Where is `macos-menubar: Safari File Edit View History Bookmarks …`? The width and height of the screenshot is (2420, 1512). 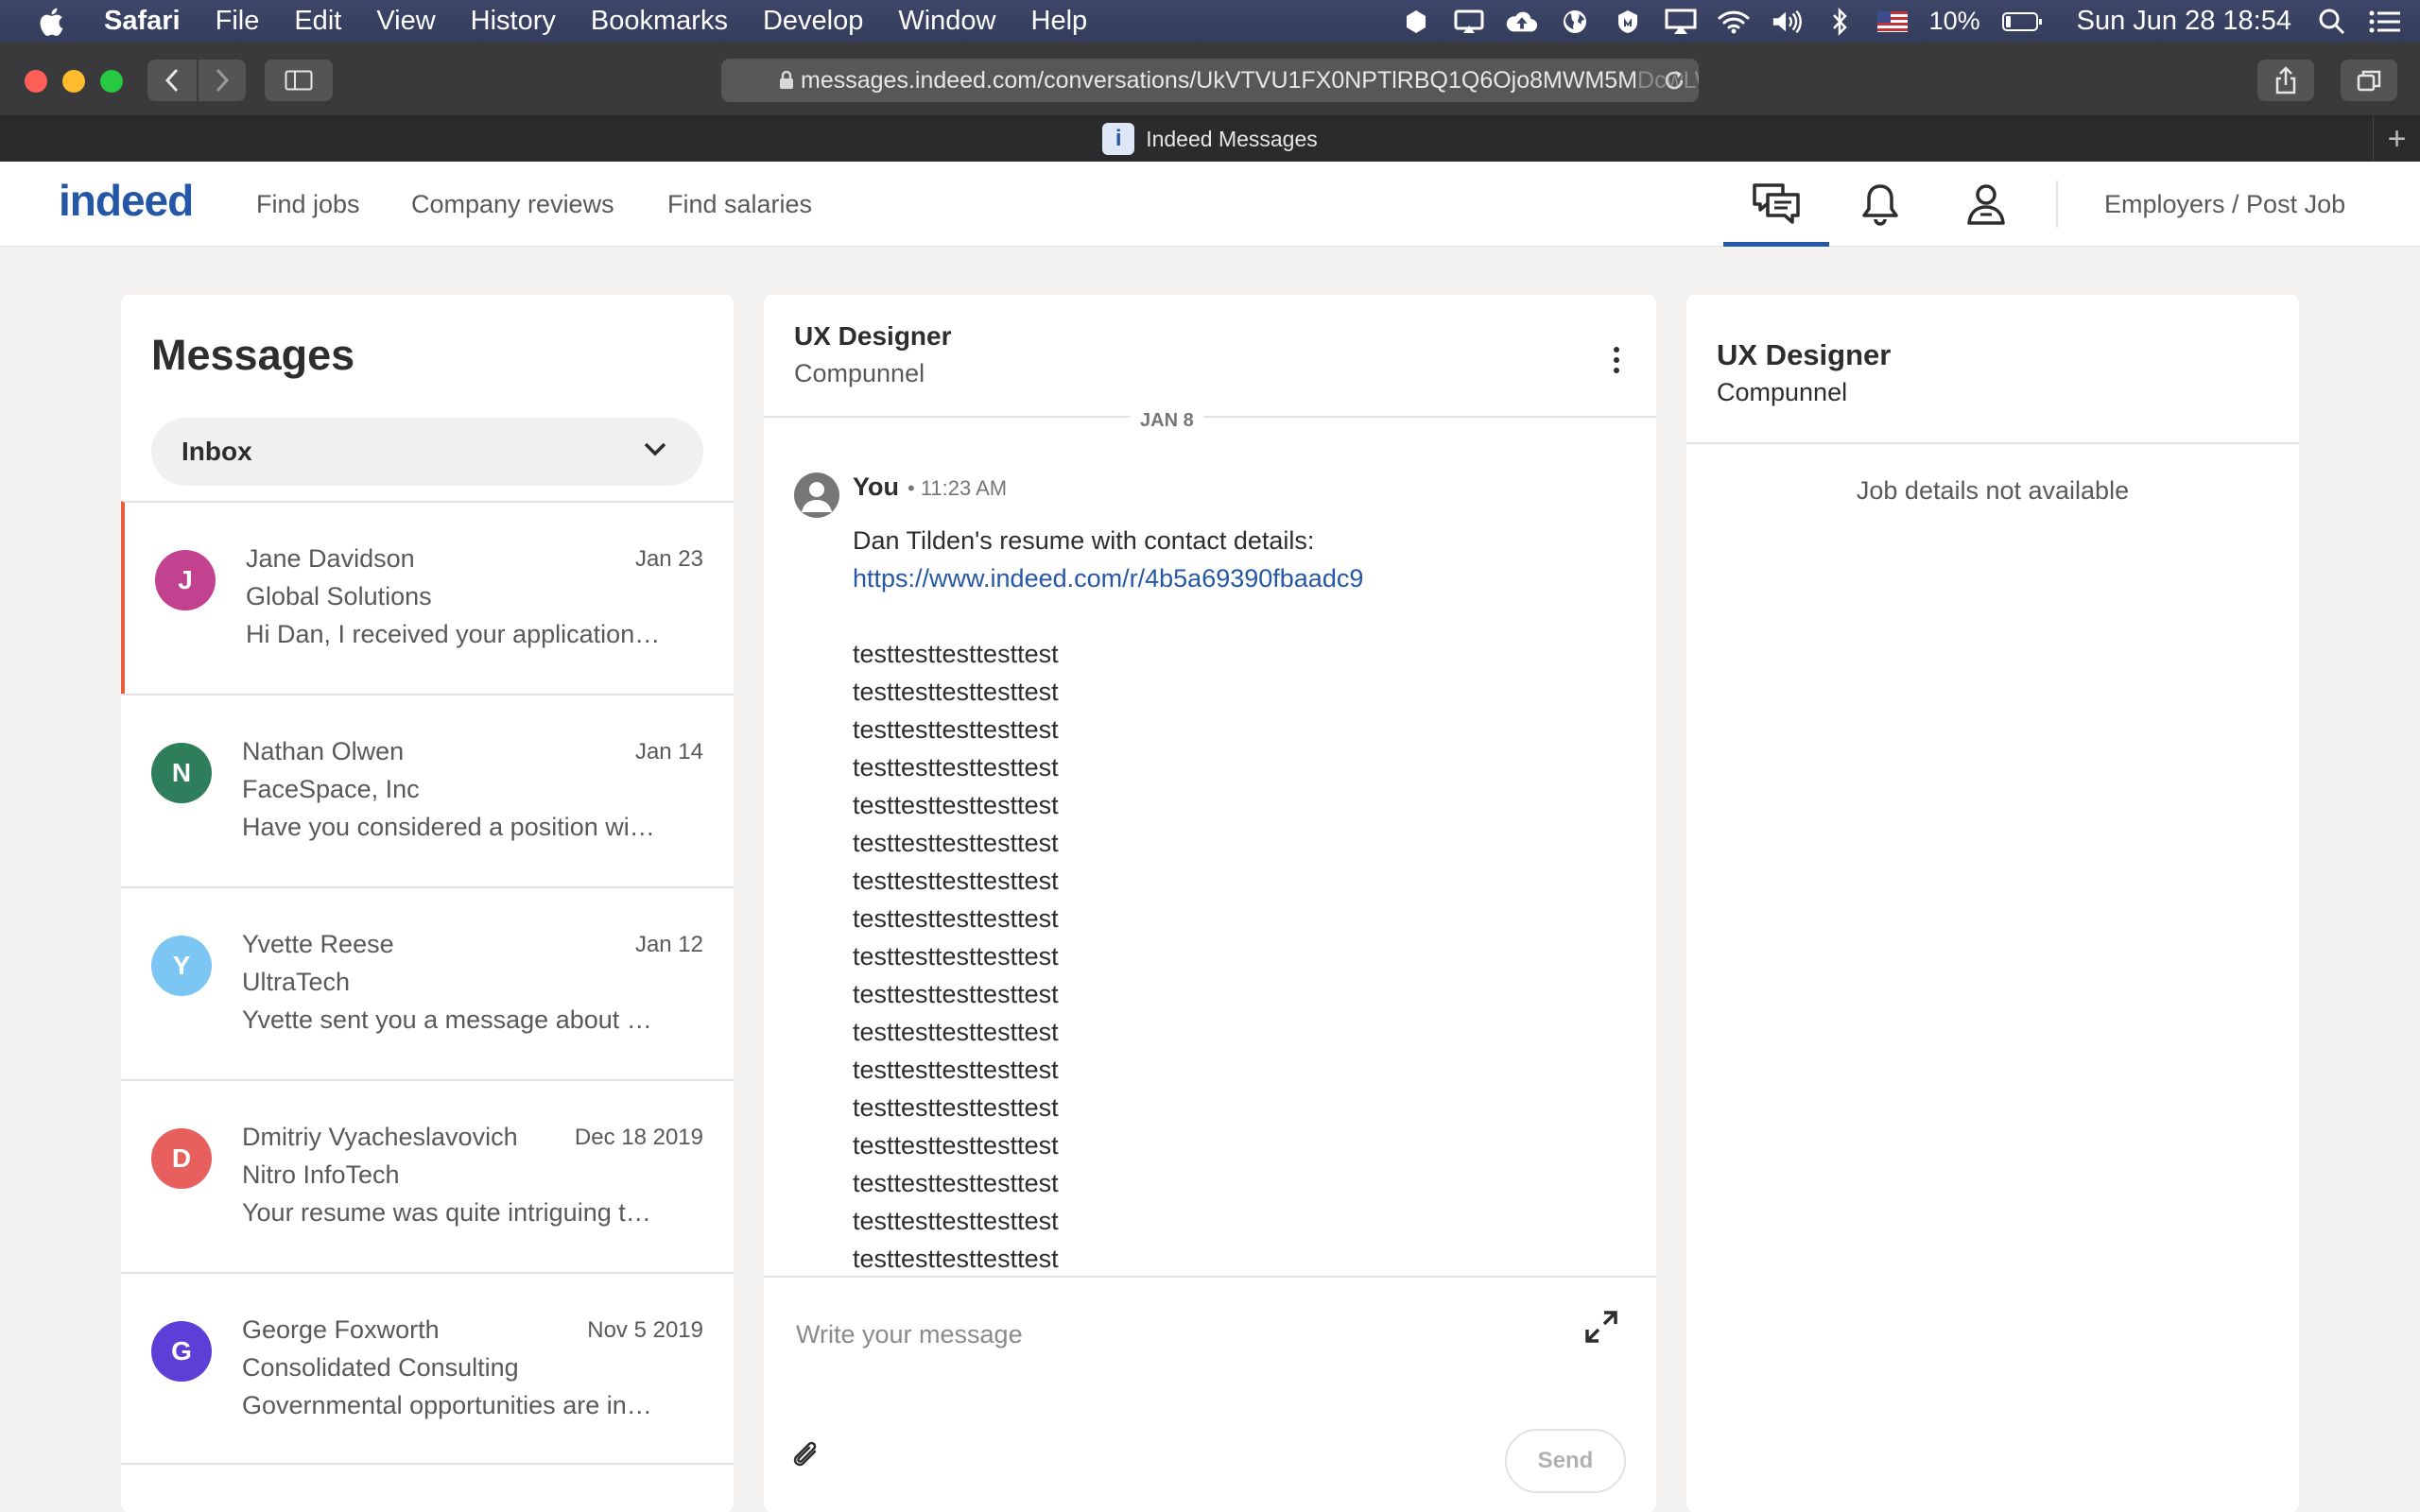 macos-menubar: Safari File Edit View History Bookmarks … is located at coordinates (1210, 21).